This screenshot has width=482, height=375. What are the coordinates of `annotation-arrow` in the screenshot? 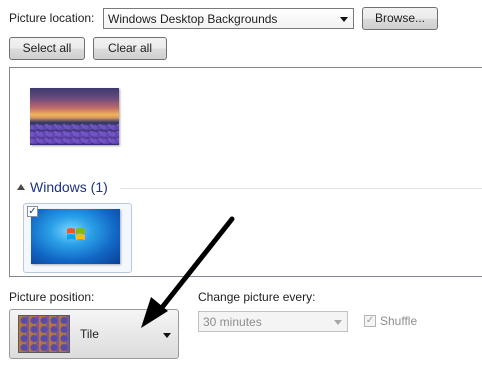 It's located at (188, 272).